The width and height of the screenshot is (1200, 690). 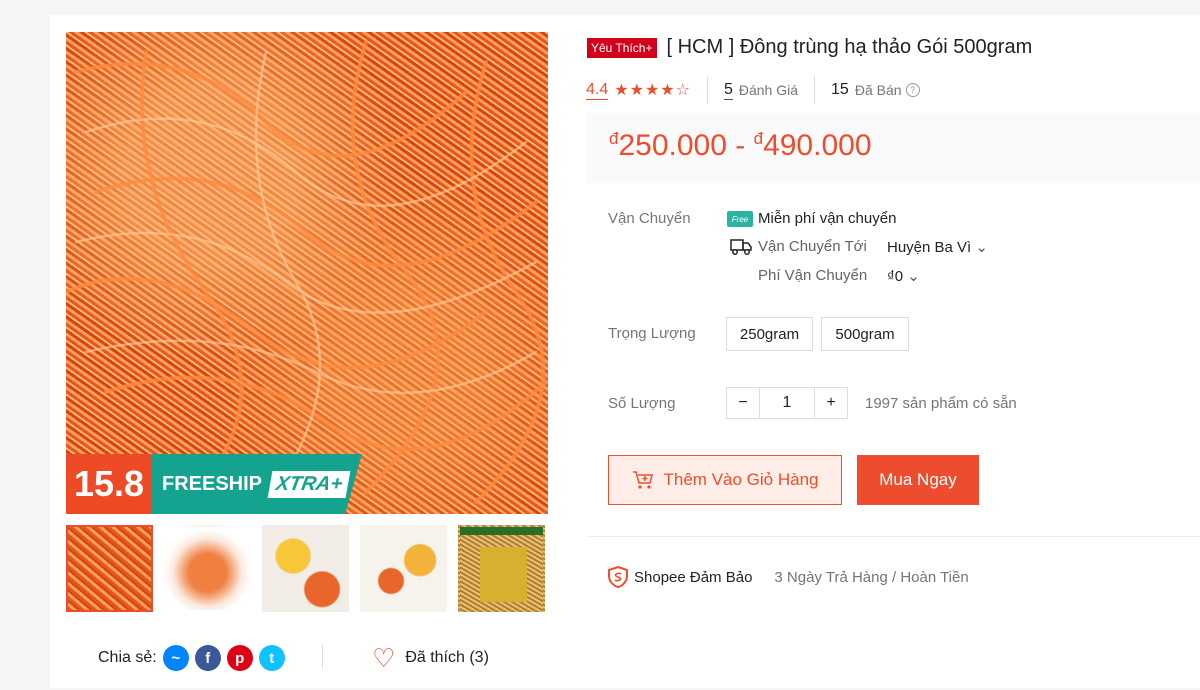 What do you see at coordinates (207, 658) in the screenshot?
I see `facebook-icon: f` at bounding box center [207, 658].